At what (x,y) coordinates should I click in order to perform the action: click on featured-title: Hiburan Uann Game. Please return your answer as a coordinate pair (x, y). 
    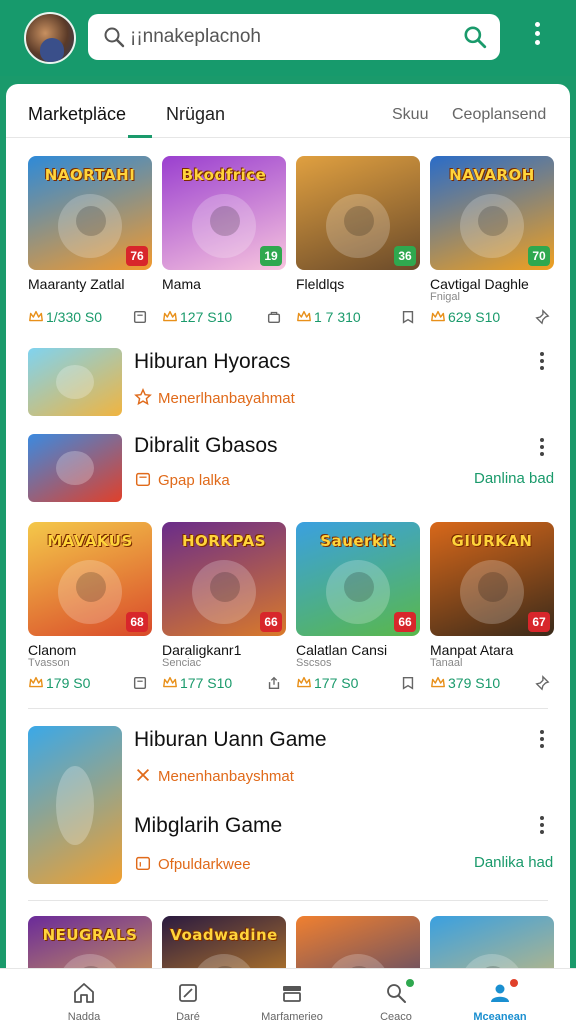
    Looking at the image, I should click on (230, 739).